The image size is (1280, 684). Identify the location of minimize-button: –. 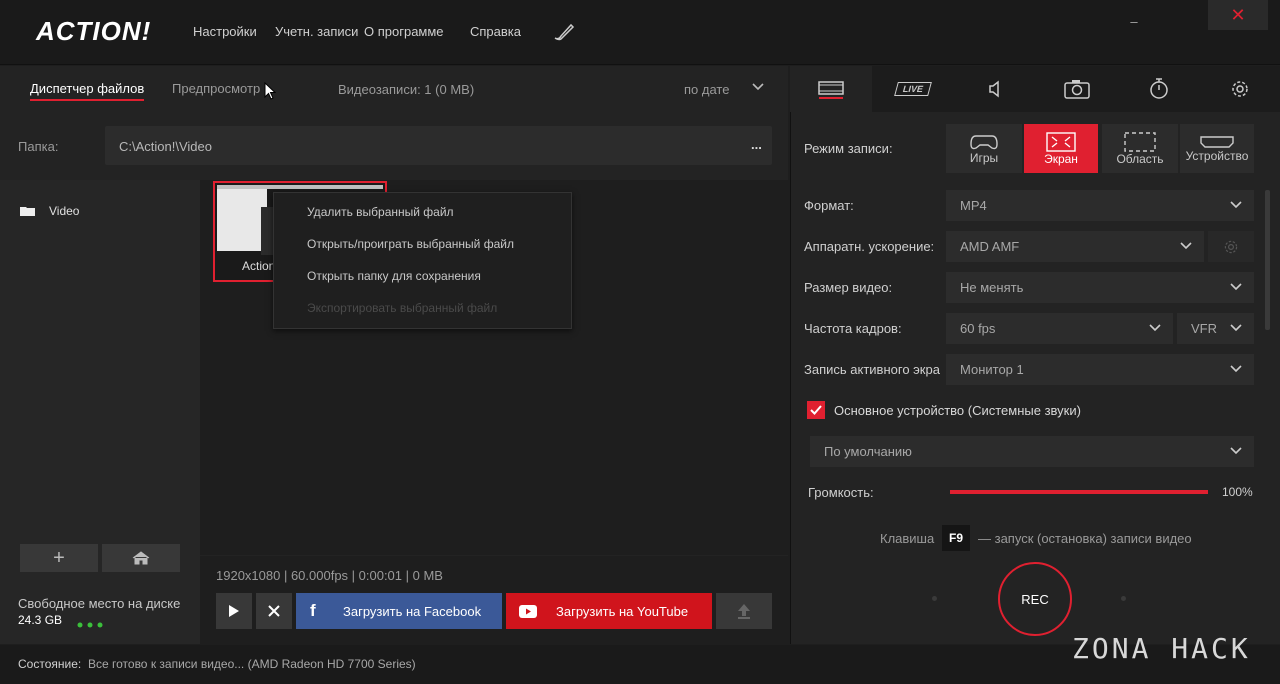
(1134, 21).